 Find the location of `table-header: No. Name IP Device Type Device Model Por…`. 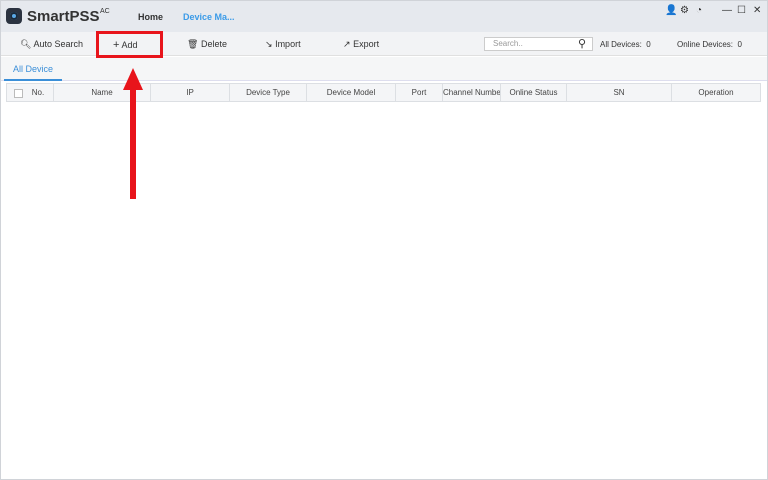

table-header: No. Name IP Device Type Device Model Por… is located at coordinates (383, 92).